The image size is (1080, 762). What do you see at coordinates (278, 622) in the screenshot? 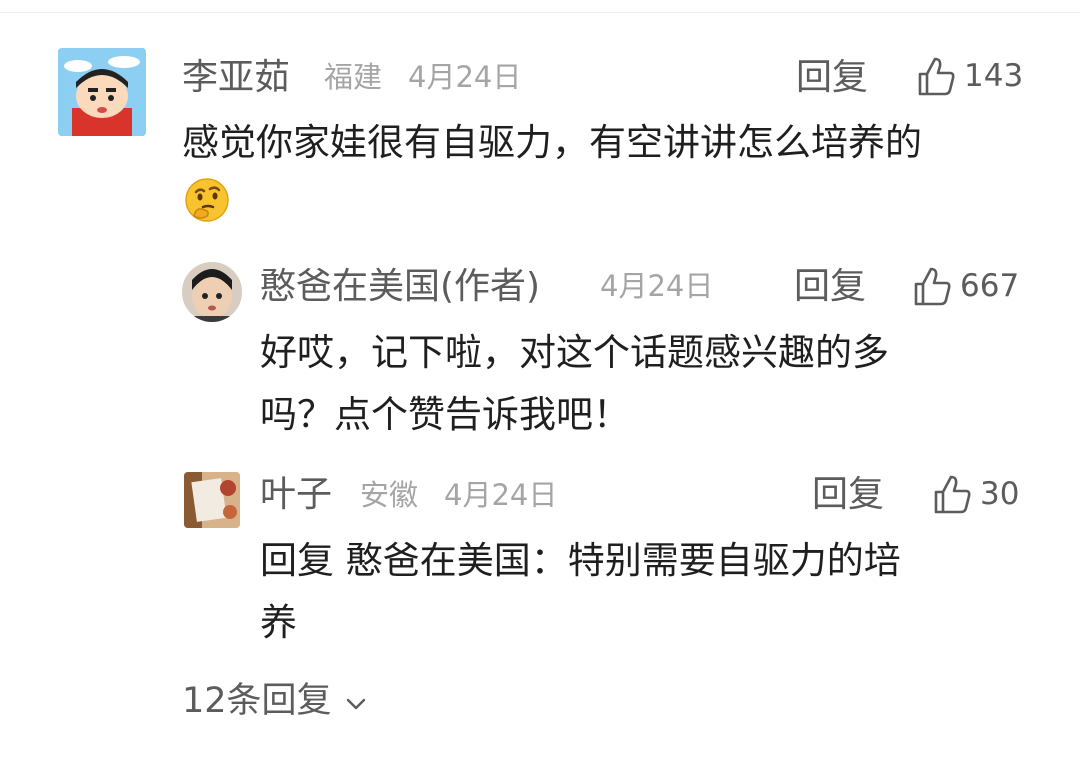
I see `reply-text-line2: 养` at bounding box center [278, 622].